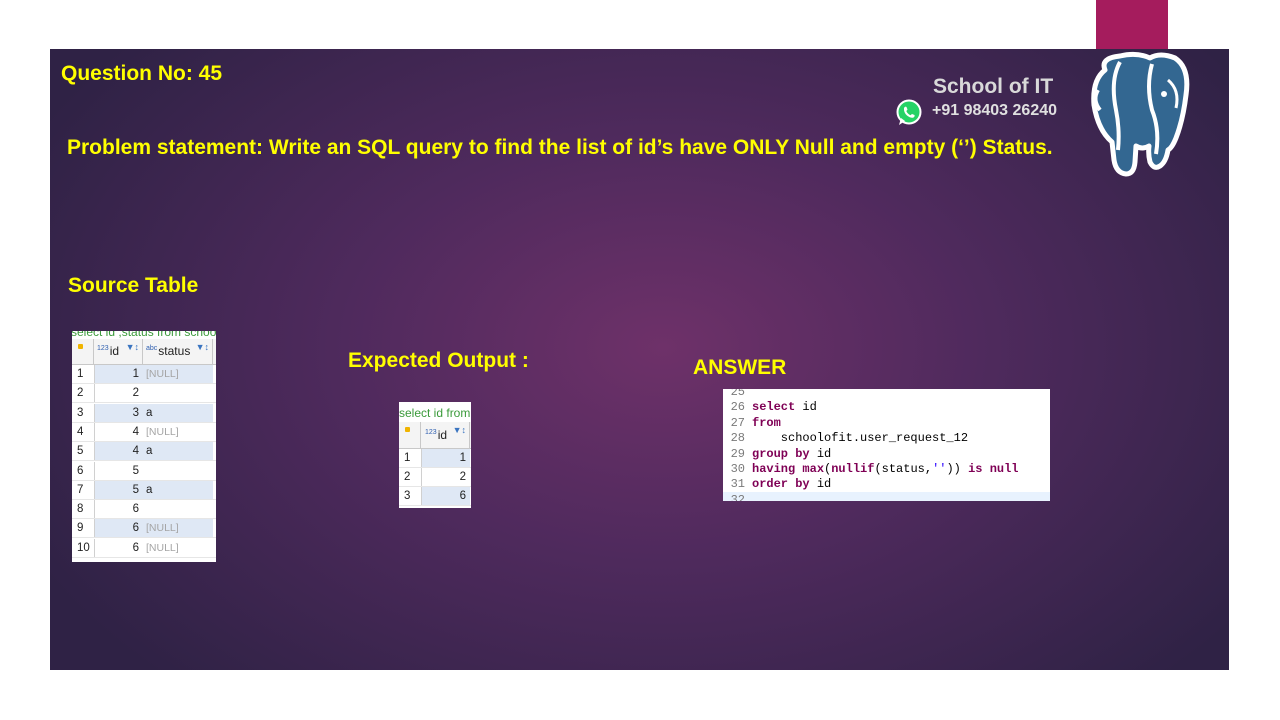 This screenshot has width=1280, height=720. I want to click on row-number: 4, so click(83, 431).